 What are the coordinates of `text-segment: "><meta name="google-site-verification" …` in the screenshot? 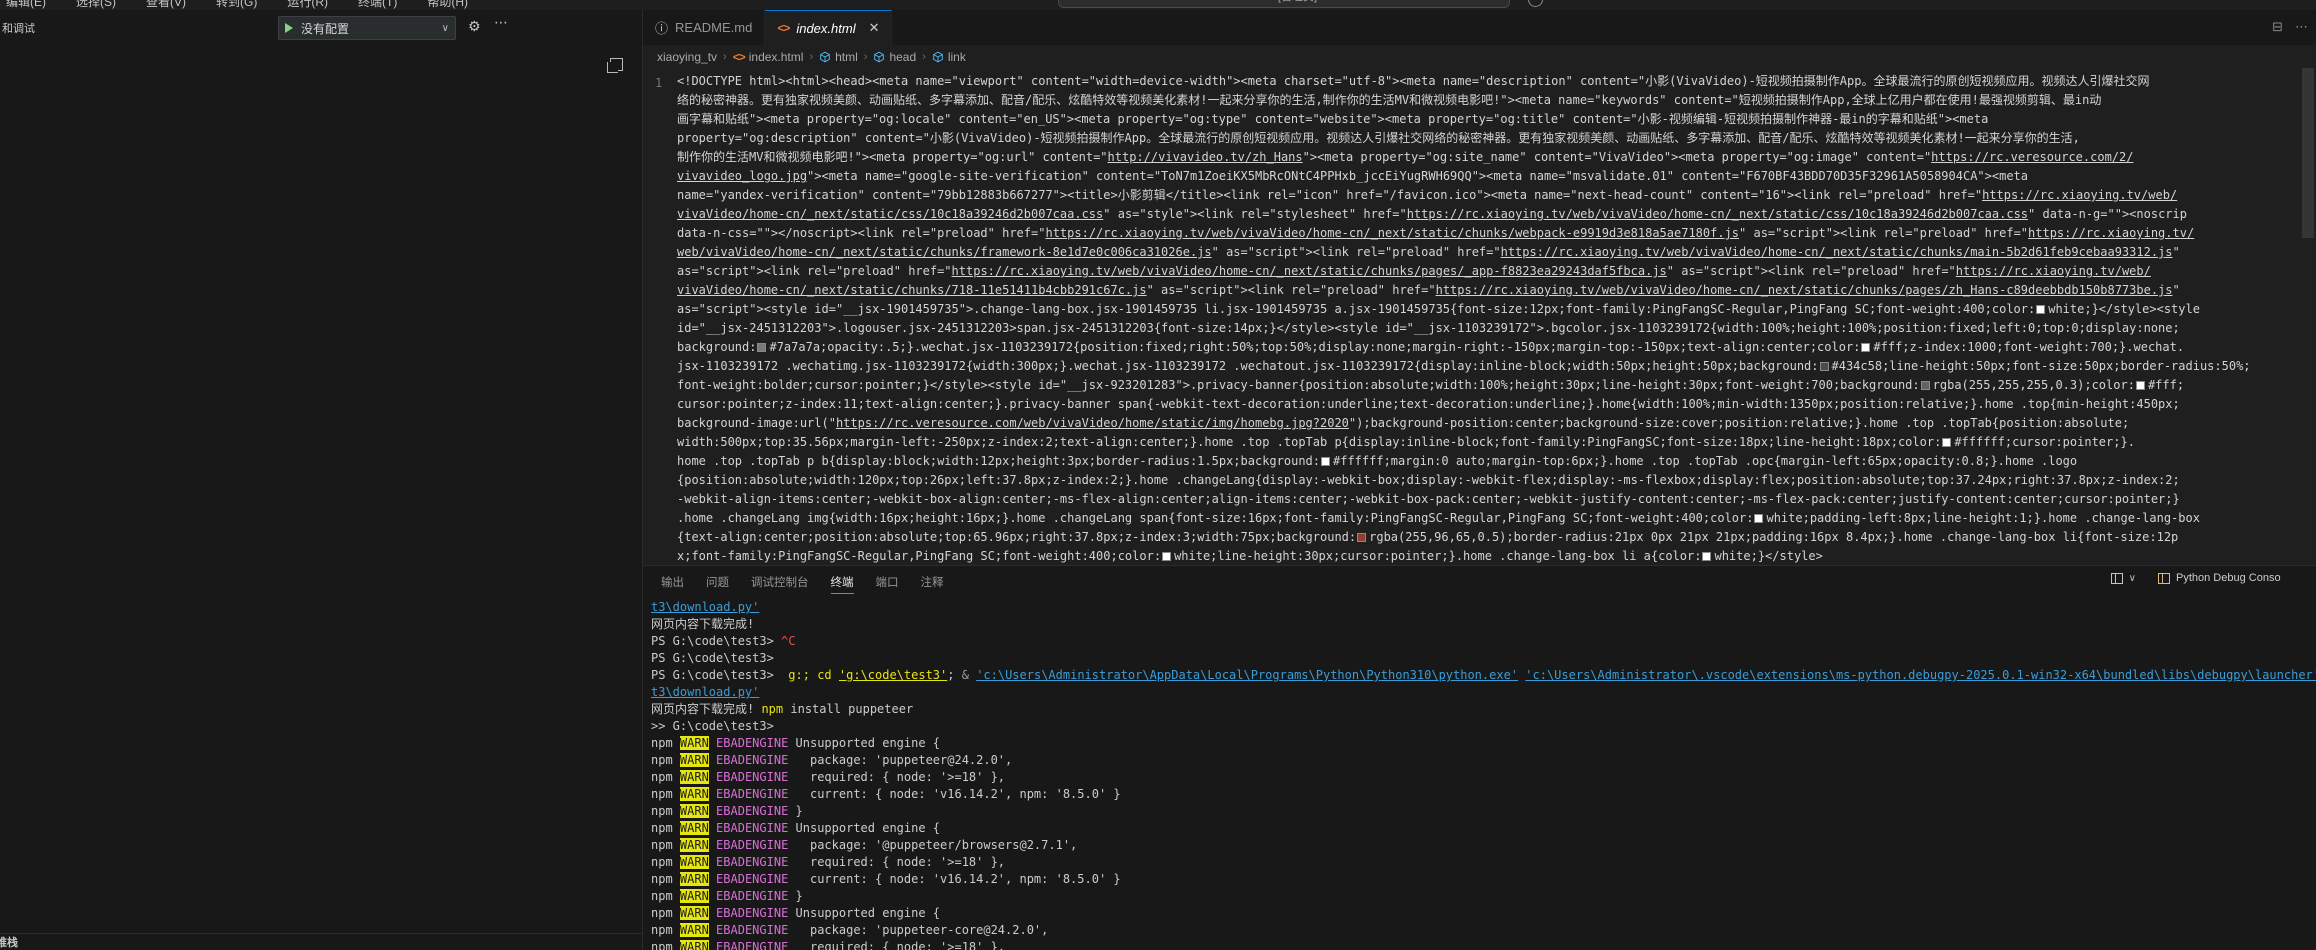 It's located at (1418, 176).